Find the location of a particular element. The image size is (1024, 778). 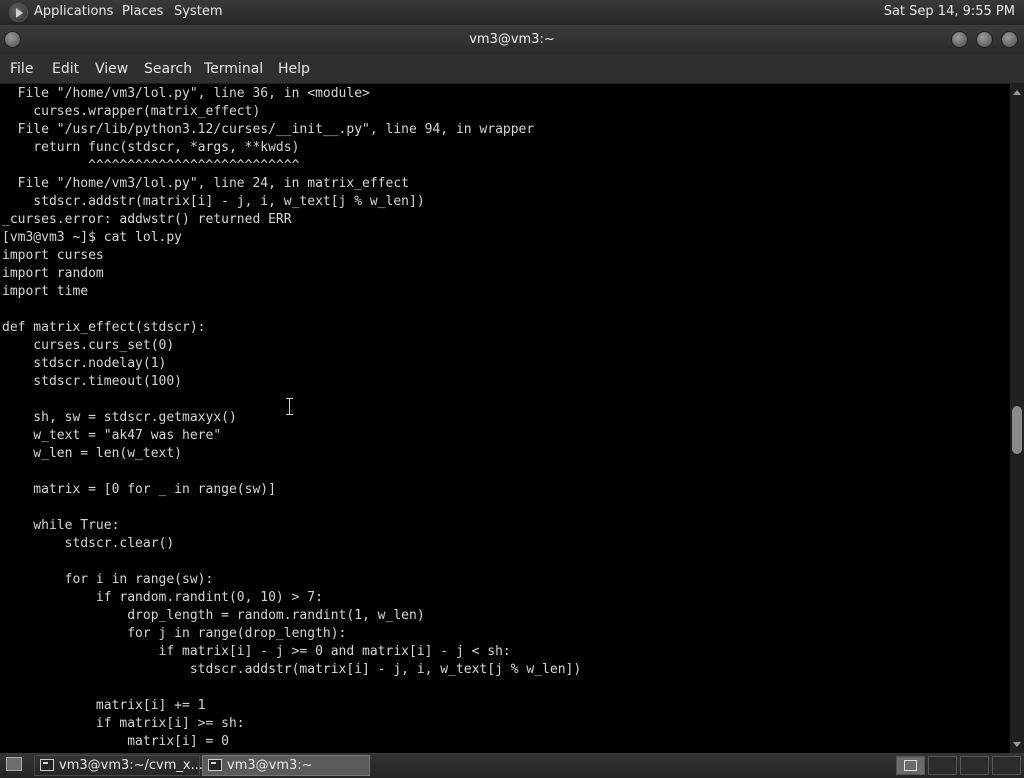

terminal-line: while True: is located at coordinates (61, 525).